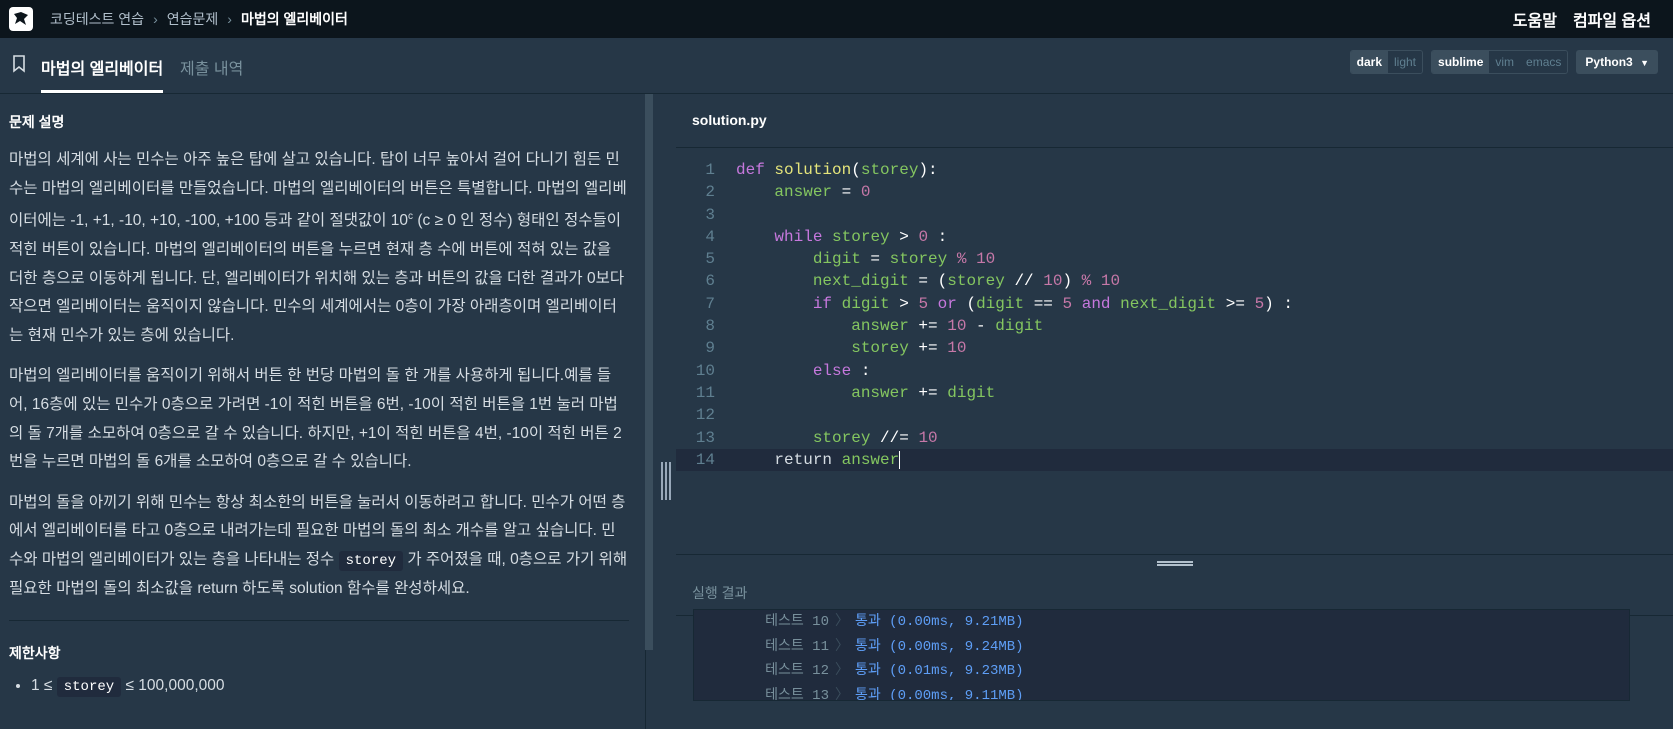  What do you see at coordinates (1535, 19) in the screenshot?
I see `help-button: 도움말` at bounding box center [1535, 19].